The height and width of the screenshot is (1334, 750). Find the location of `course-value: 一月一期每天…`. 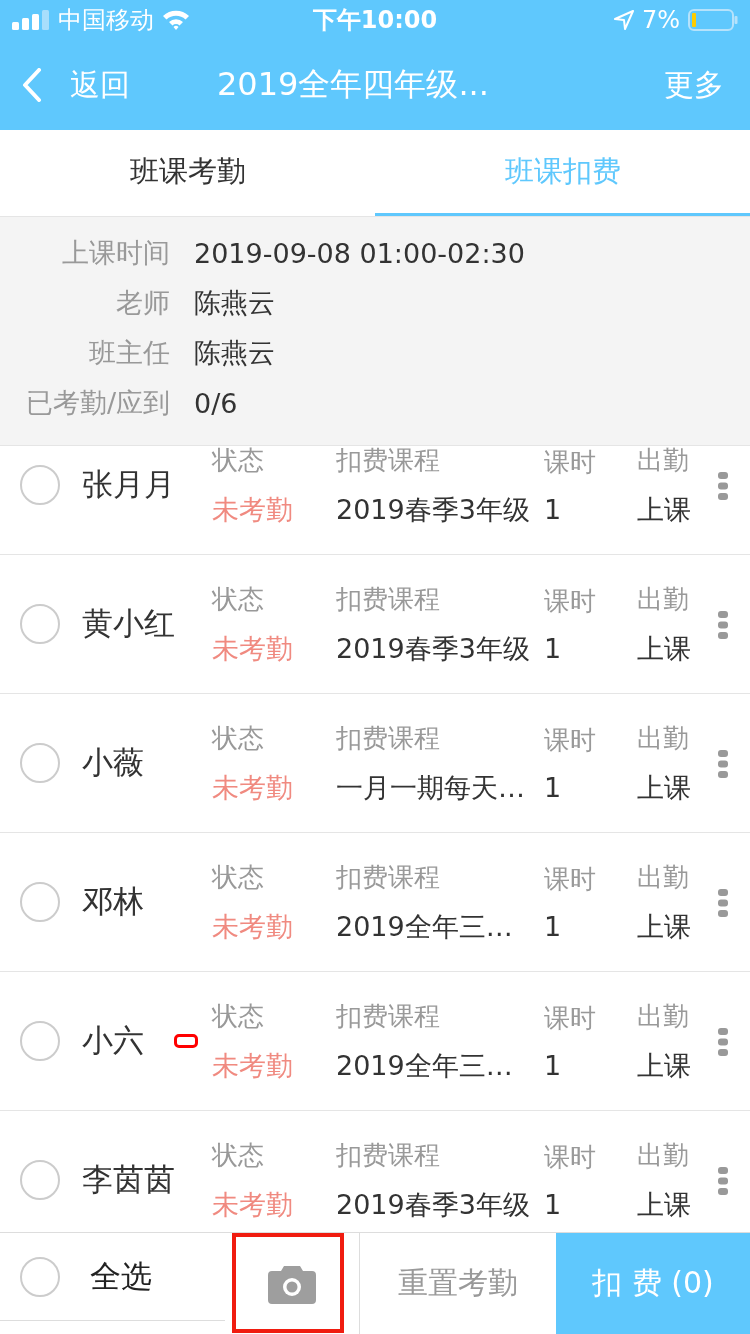

course-value: 一月一期每天… is located at coordinates (431, 787).